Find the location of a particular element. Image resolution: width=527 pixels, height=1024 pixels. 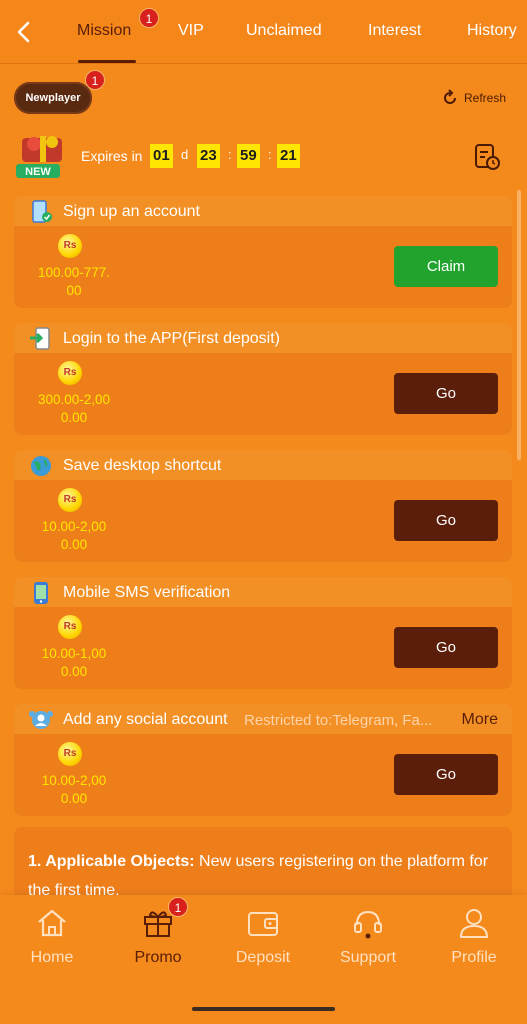

top-tab-bar: Mission 1 VIP Unclaimed Interest History is located at coordinates (263, 32).